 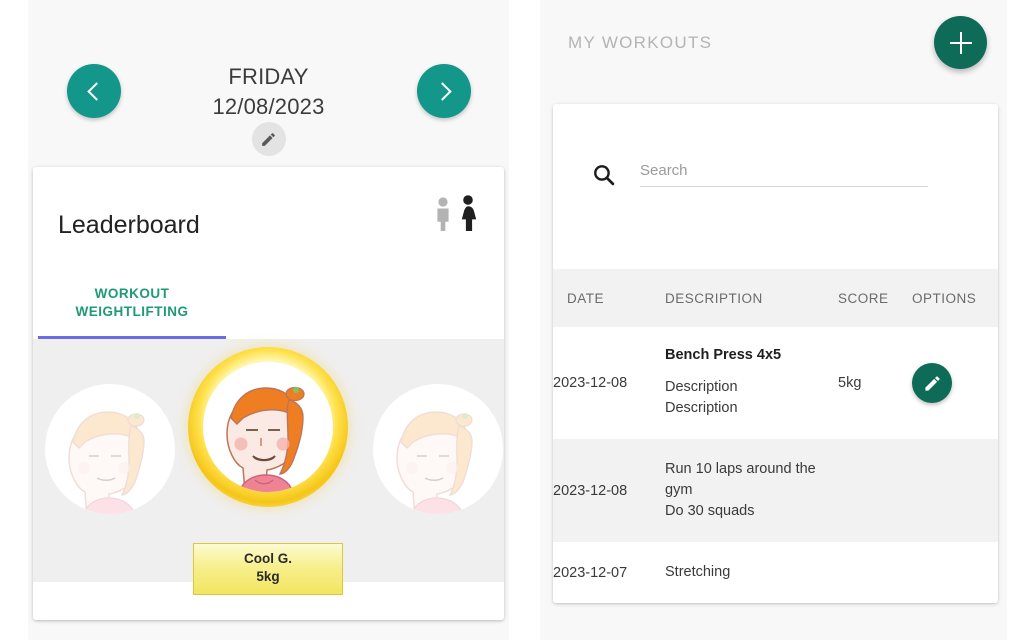 I want to click on column-header-options: OPTIONS, so click(x=944, y=298).